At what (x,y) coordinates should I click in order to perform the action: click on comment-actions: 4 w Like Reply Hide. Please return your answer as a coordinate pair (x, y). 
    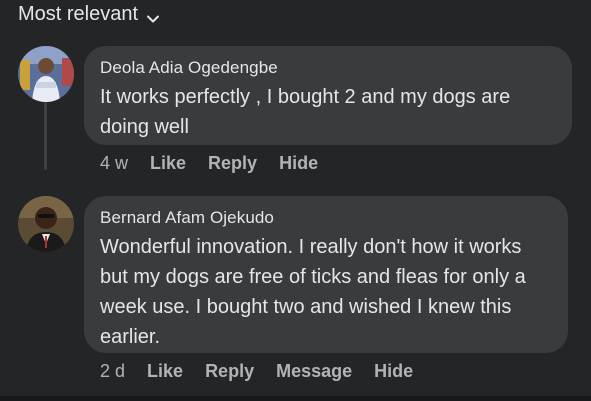
    Looking at the image, I should click on (220, 163).